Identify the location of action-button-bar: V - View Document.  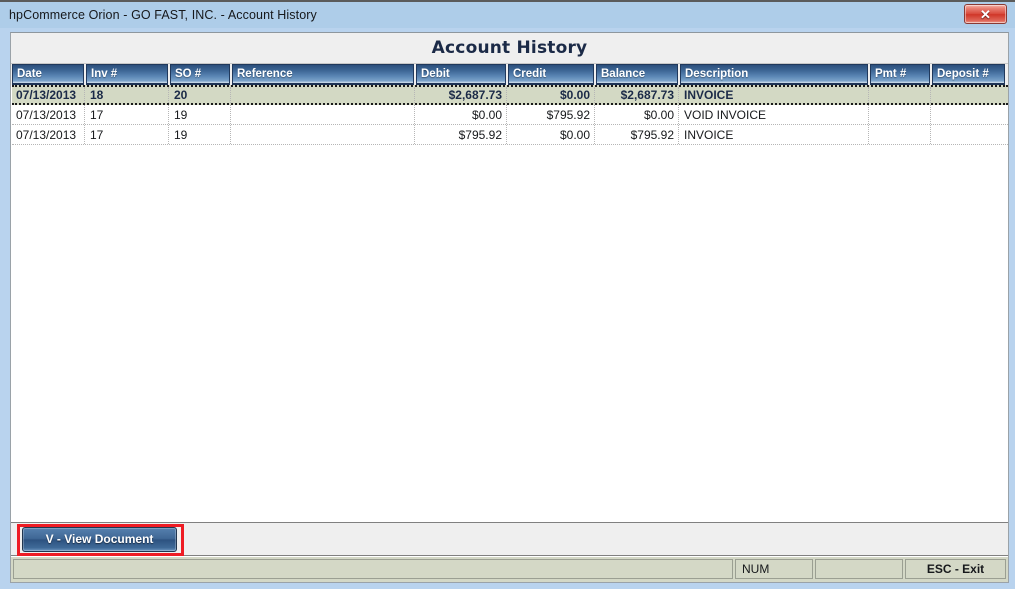
(509, 539).